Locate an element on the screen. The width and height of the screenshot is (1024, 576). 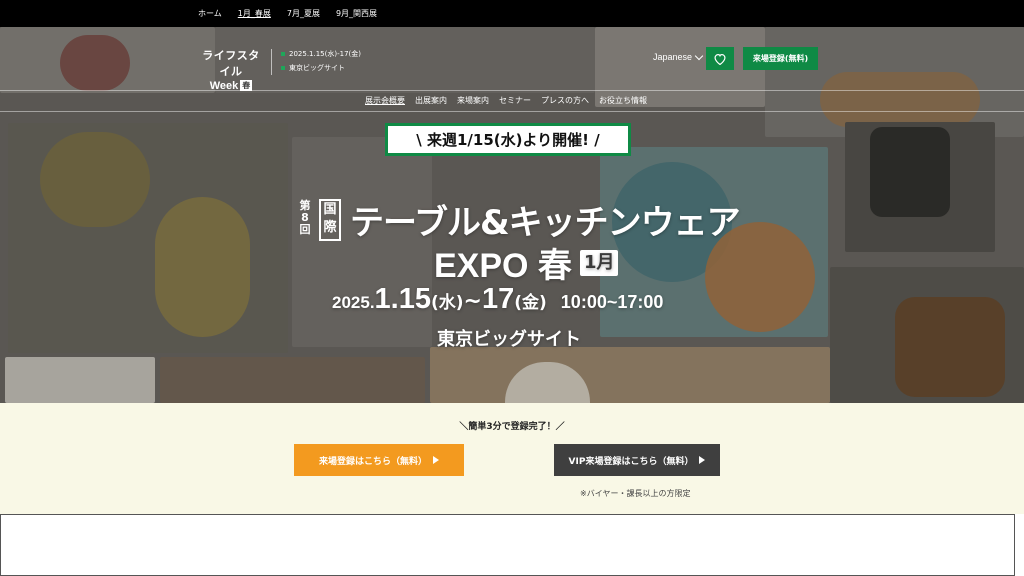
event-end-day: 17 is located at coordinates (498, 299).